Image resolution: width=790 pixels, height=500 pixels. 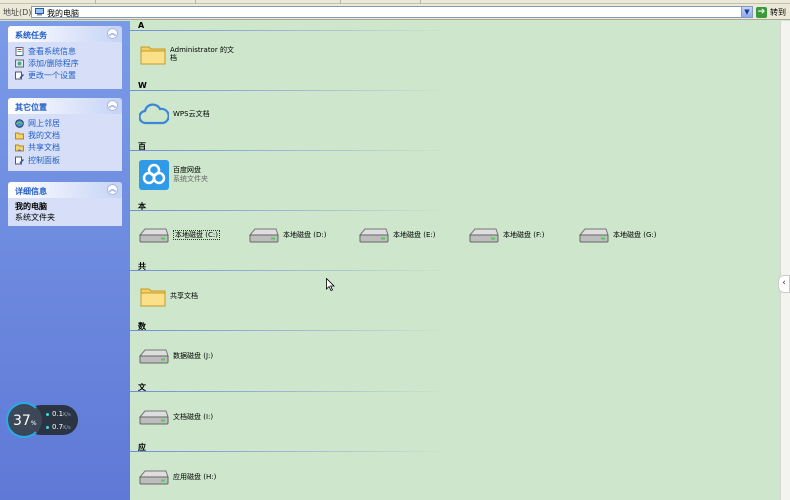 I want to click on system-tasks-panel: 系统任务 ︽ 查看系统信息 添加/删除程序 更改一个设置, so click(x=65, y=57).